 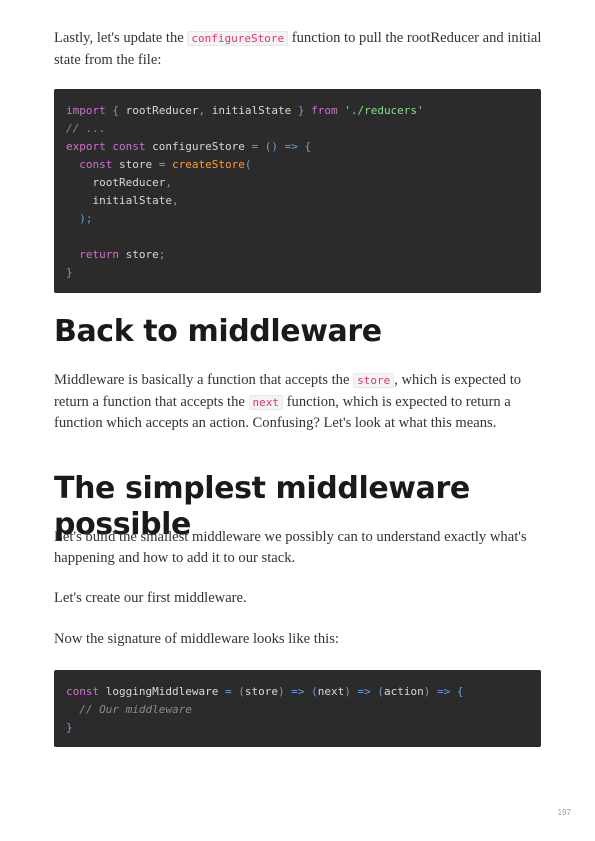 I want to click on code-token: action, so click(x=403, y=691).